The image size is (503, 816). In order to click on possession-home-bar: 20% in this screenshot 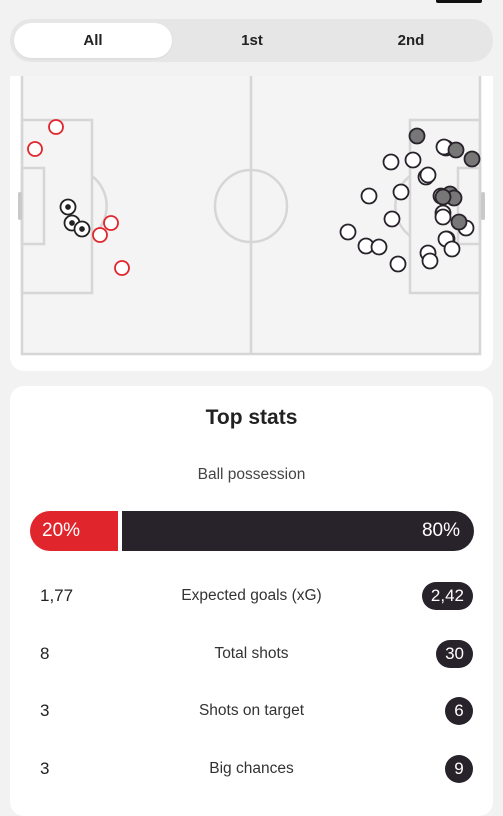, I will do `click(74, 531)`.